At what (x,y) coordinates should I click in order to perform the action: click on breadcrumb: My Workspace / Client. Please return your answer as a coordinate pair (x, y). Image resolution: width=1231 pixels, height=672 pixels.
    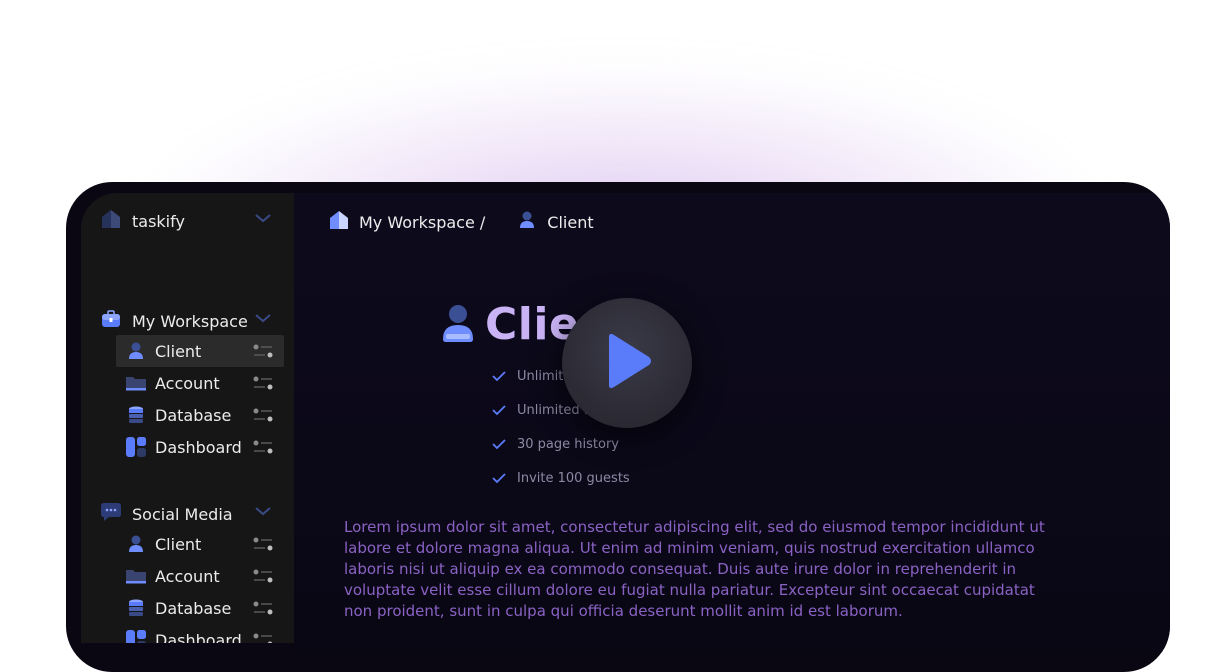
    Looking at the image, I should click on (461, 222).